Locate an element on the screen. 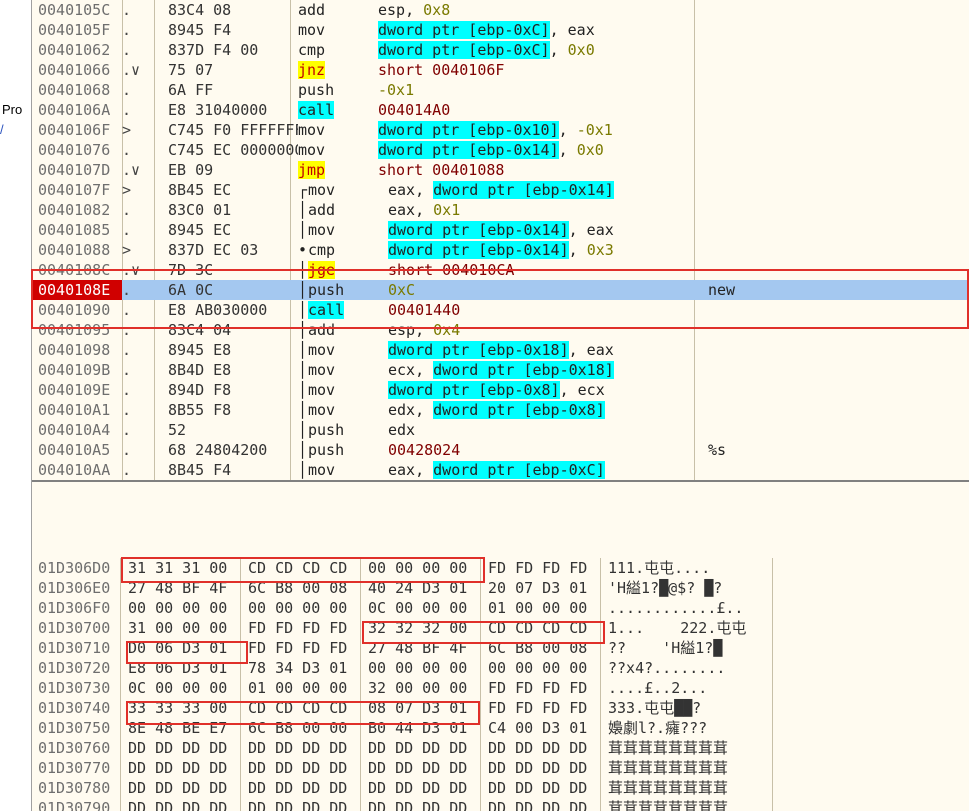  instruction-operands: short 004010CA is located at coordinates (558, 270).